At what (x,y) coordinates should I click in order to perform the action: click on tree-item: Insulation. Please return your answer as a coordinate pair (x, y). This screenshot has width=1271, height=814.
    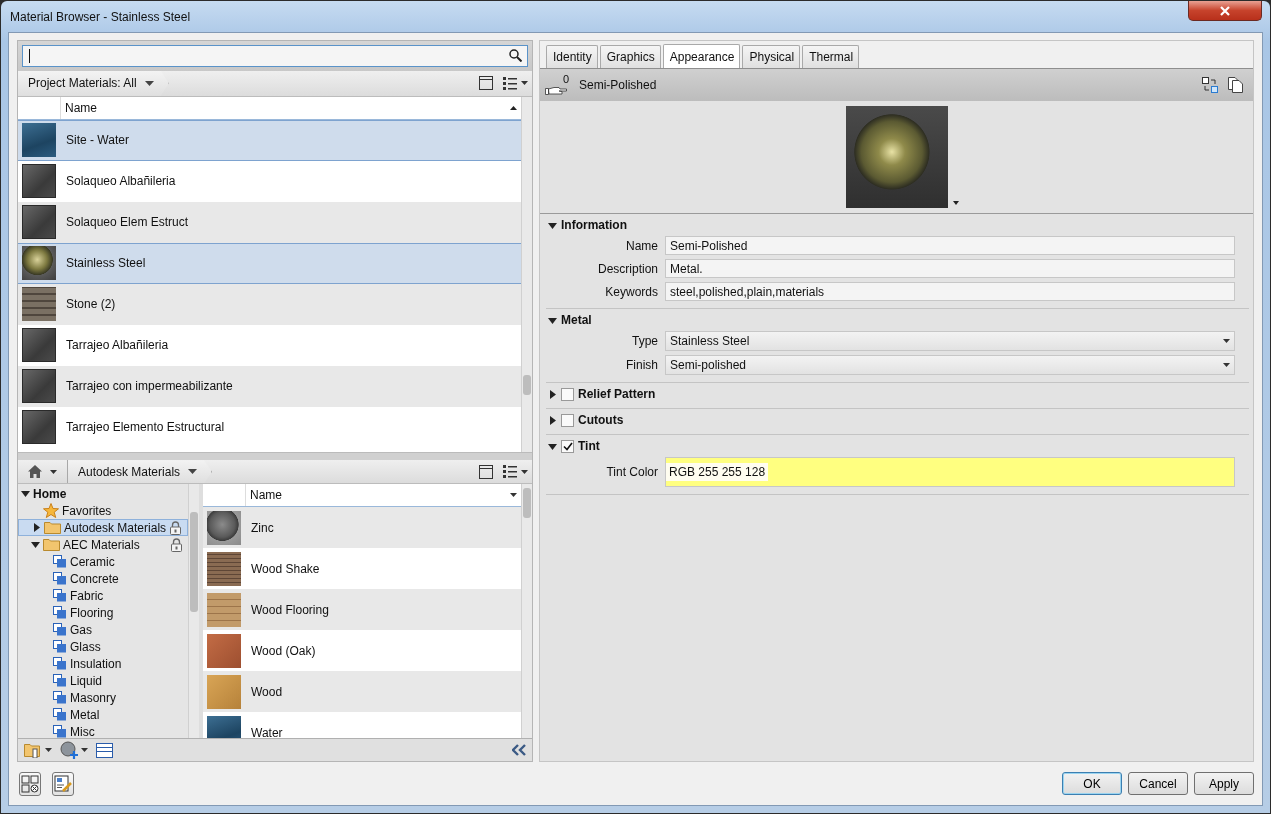
    Looking at the image, I should click on (103, 664).